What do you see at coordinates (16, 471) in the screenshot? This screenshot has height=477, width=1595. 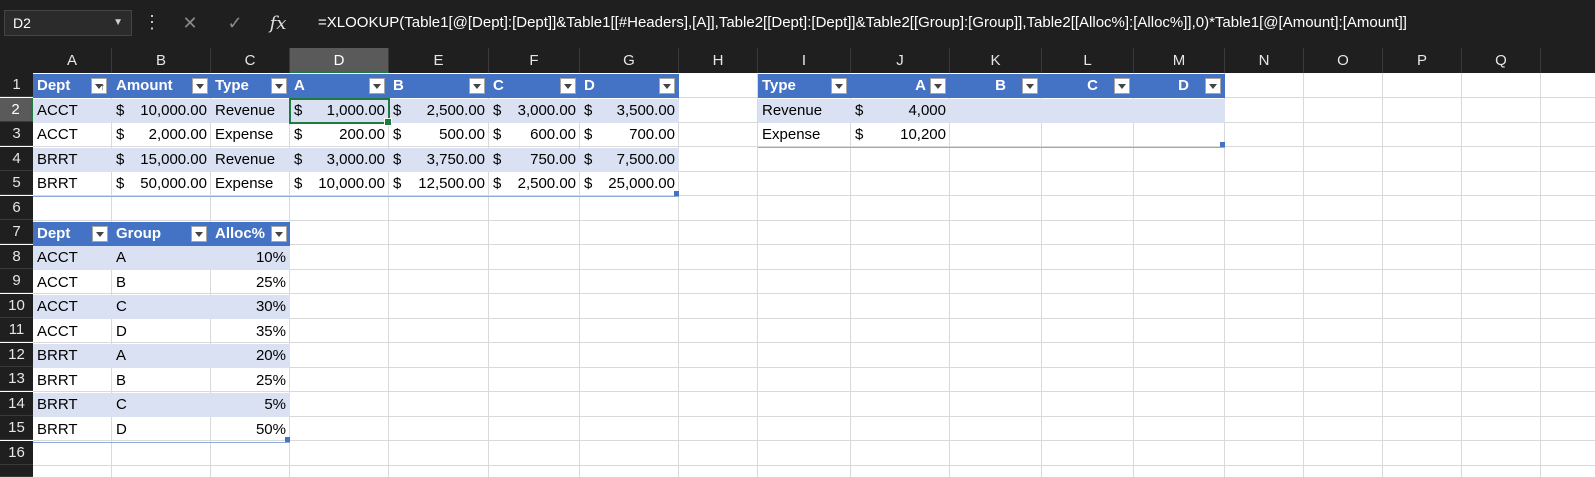 I see `row-header-17-partial` at bounding box center [16, 471].